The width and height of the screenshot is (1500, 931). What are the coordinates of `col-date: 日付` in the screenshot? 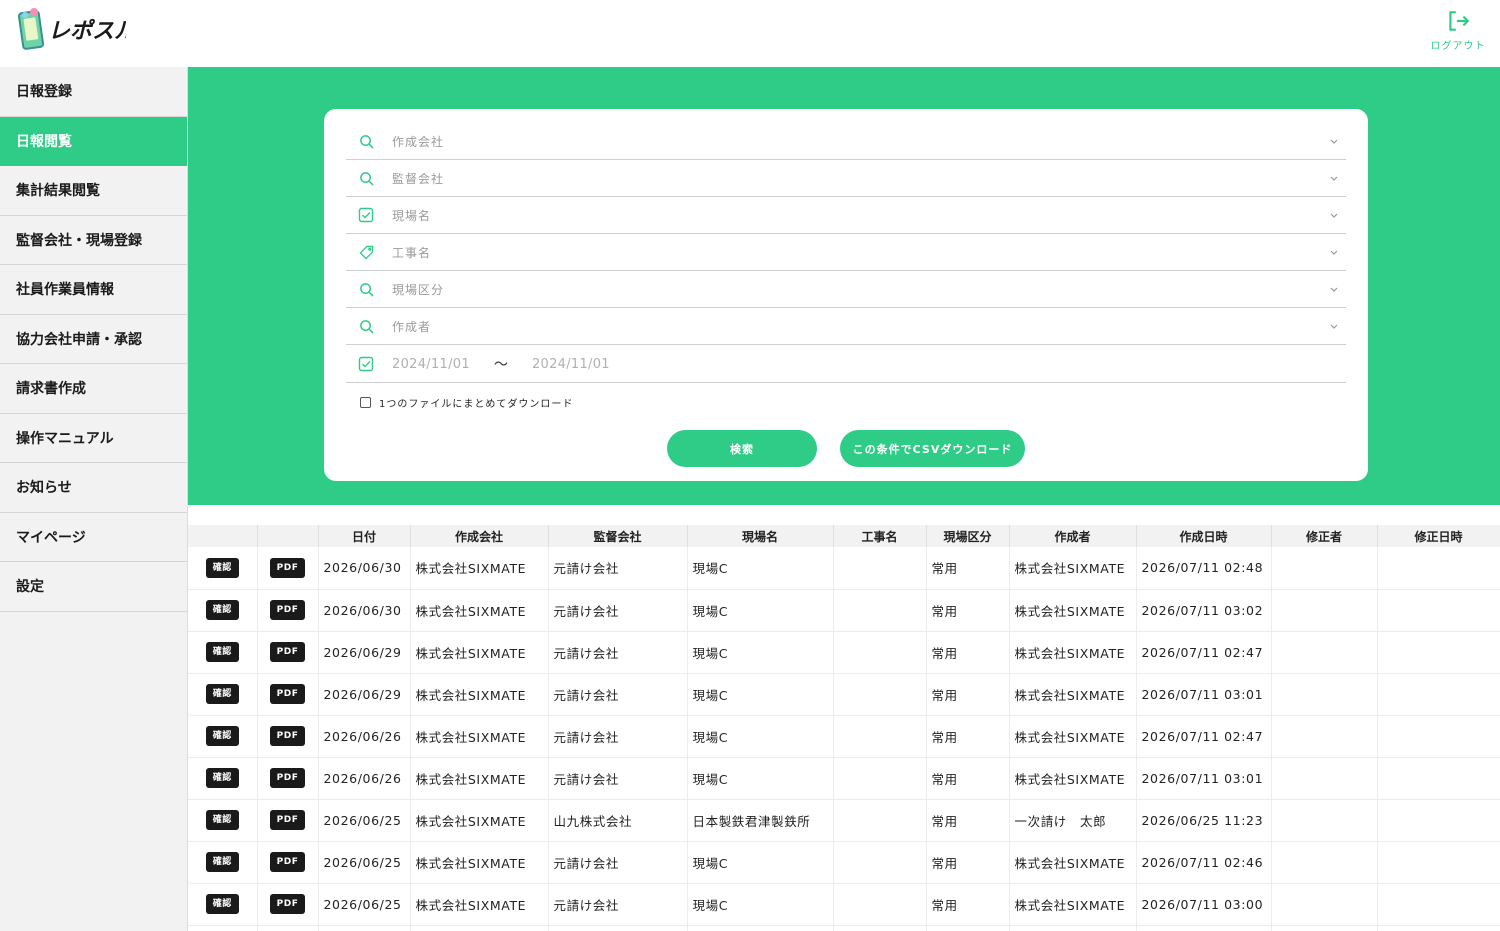 It's located at (364, 536).